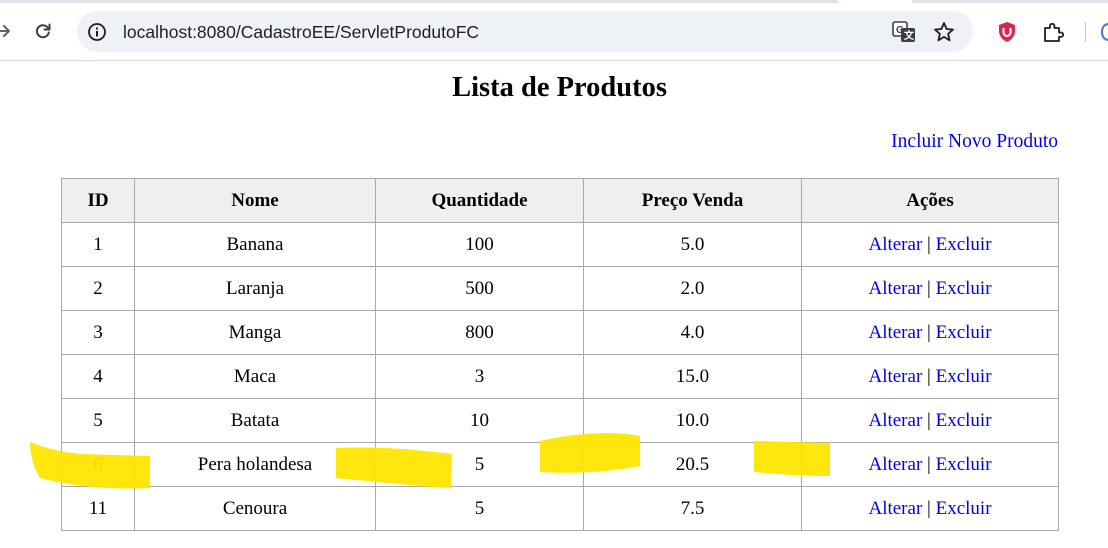 The height and width of the screenshot is (548, 1108). I want to click on cell-preco: 7.5, so click(692, 508).